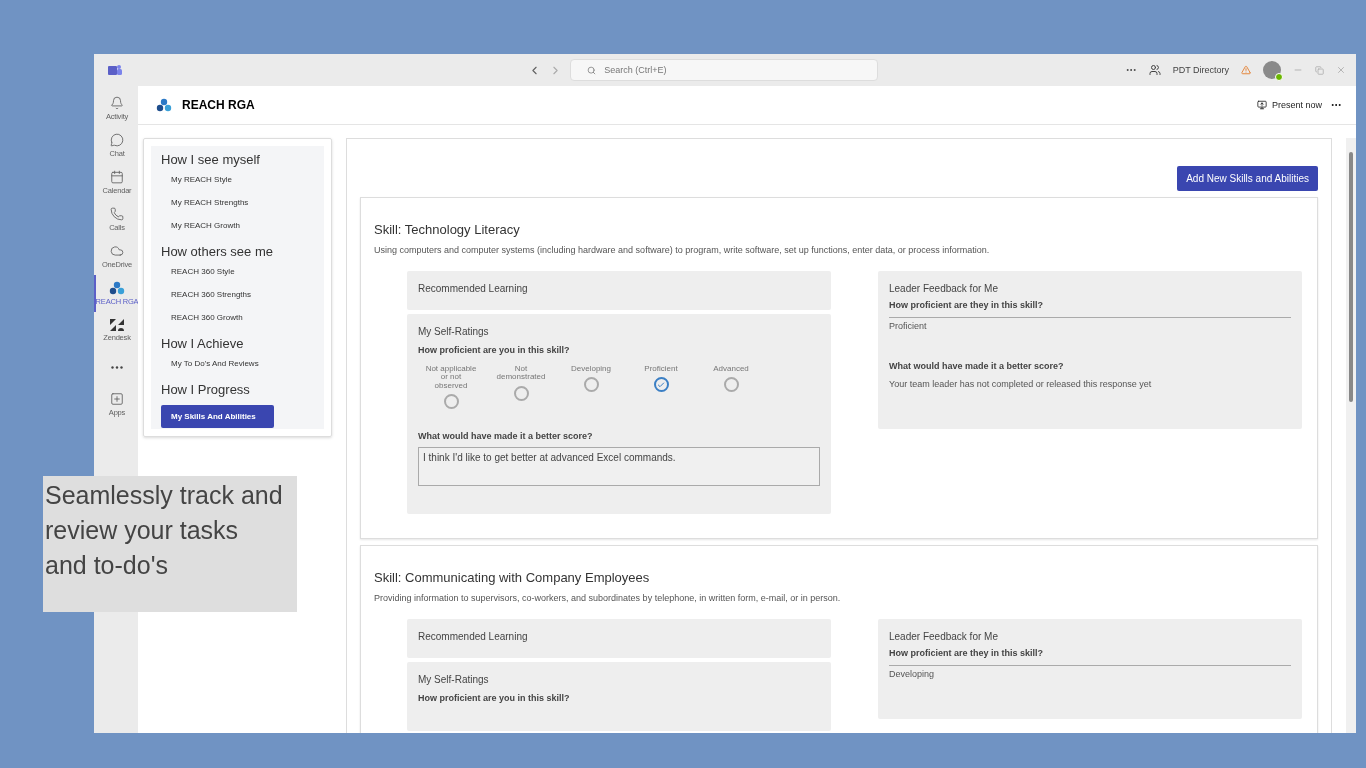 The height and width of the screenshot is (768, 1366). What do you see at coordinates (117, 177) in the screenshot?
I see `calendar-icon` at bounding box center [117, 177].